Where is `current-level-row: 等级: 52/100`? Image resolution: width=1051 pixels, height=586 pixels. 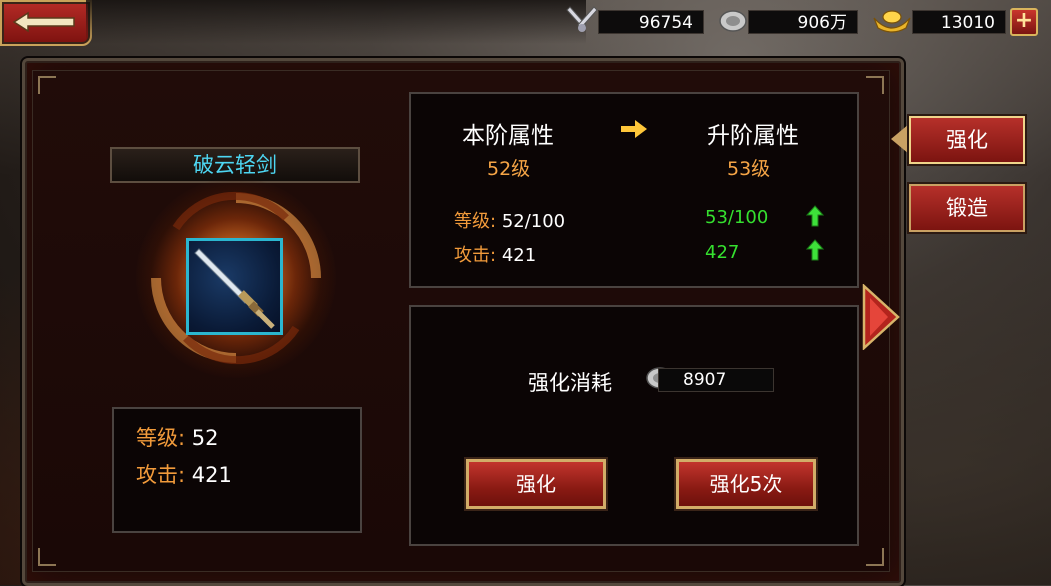 current-level-row: 等级: 52/100 is located at coordinates (509, 220).